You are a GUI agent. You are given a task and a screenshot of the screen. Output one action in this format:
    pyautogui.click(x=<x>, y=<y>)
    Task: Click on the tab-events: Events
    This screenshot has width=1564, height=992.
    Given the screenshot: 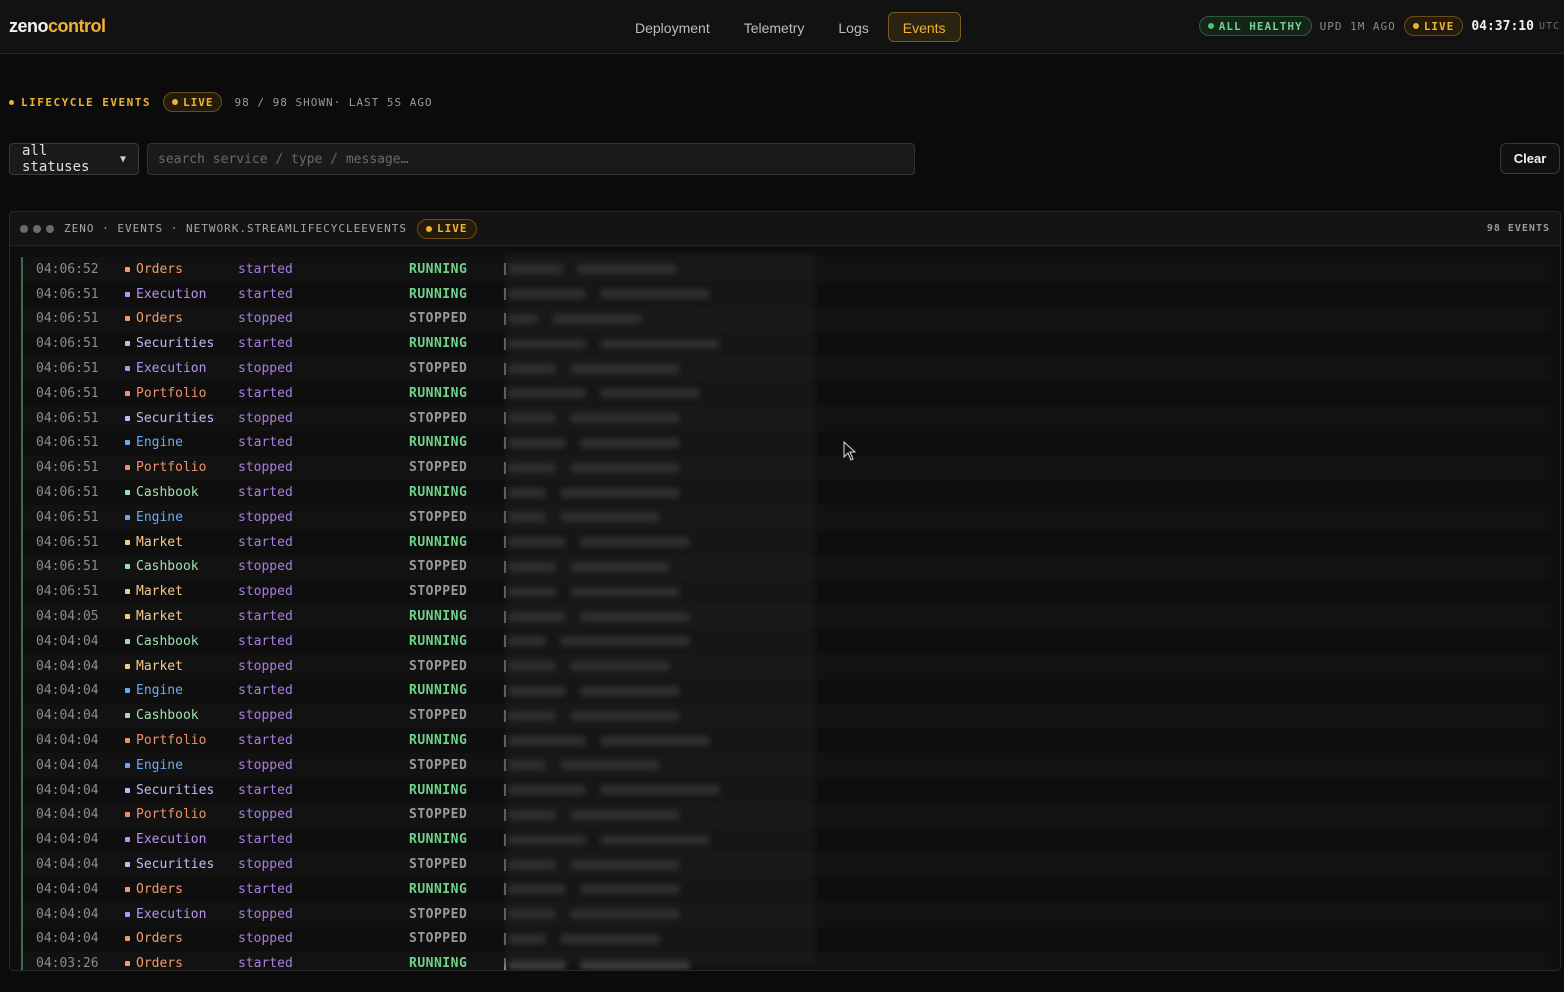 What is the action you would take?
    pyautogui.click(x=924, y=27)
    